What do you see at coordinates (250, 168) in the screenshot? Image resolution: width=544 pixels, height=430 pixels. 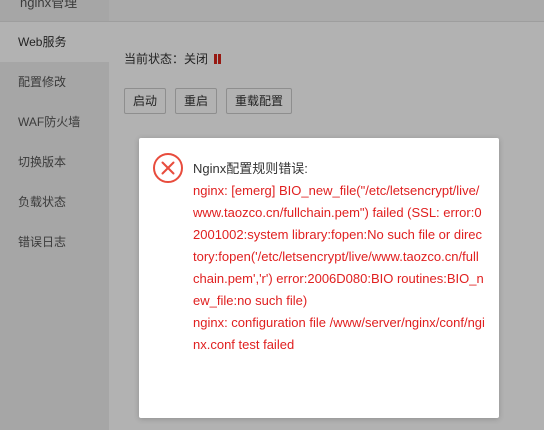 I see `dialog-heading: Nginx配置规则错误:` at bounding box center [250, 168].